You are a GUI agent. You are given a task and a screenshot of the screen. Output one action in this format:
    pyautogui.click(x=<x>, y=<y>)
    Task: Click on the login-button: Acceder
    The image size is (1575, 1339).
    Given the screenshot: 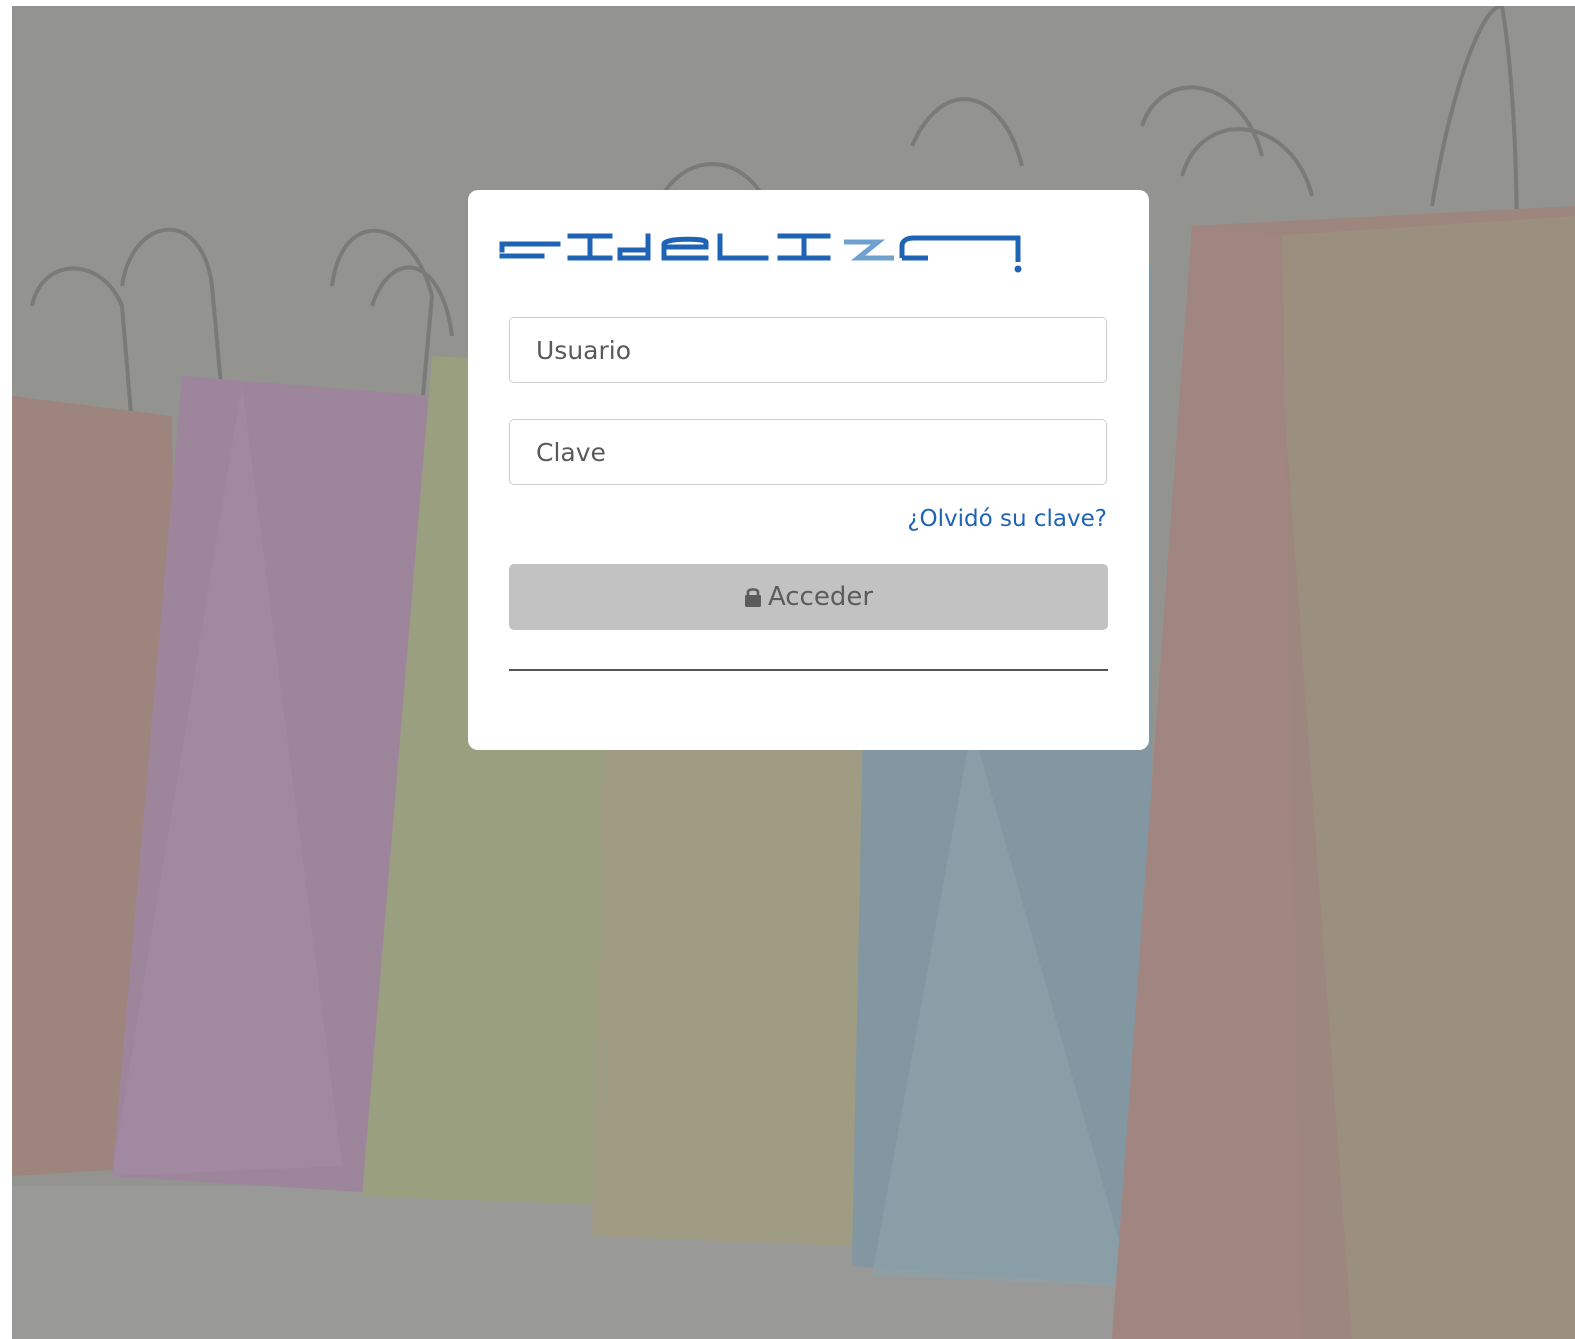 What is the action you would take?
    pyautogui.click(x=808, y=597)
    